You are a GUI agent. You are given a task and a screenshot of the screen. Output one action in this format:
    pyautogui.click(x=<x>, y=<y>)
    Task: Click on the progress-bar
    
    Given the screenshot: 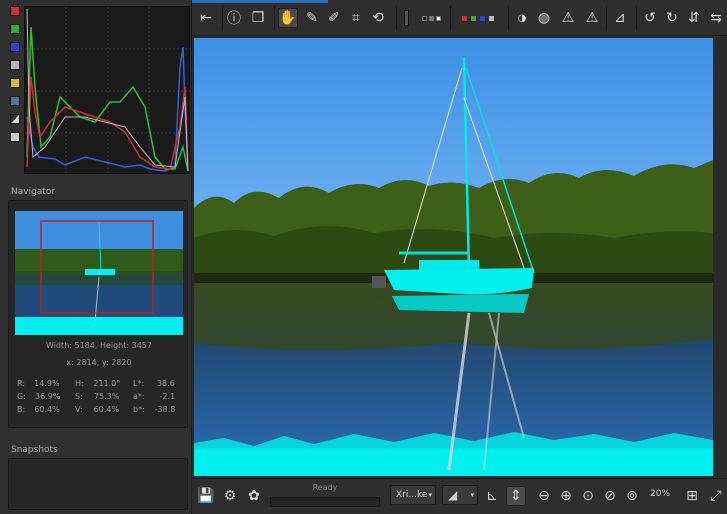 What is the action you would take?
    pyautogui.click(x=325, y=502)
    